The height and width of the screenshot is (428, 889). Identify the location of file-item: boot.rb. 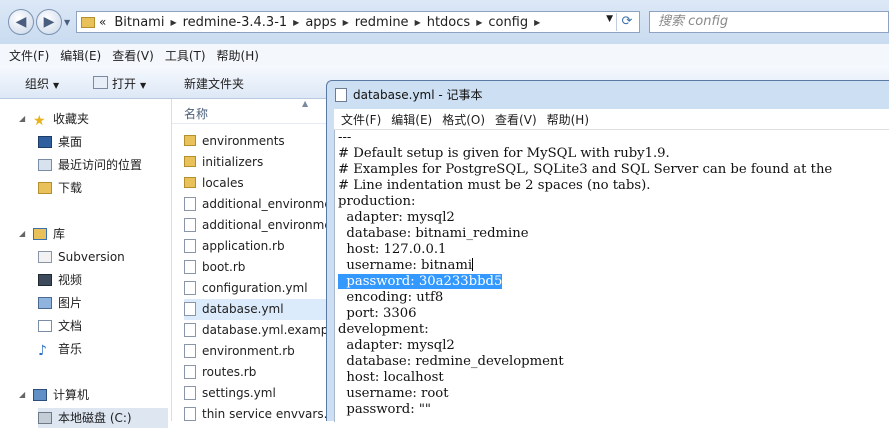
(264, 267).